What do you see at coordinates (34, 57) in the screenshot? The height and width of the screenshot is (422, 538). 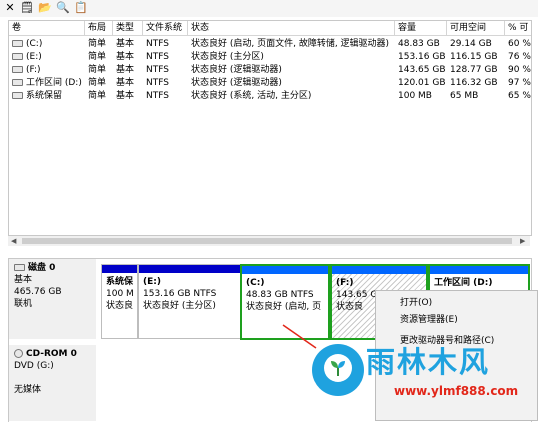 I see `volume-name: (E:)` at bounding box center [34, 57].